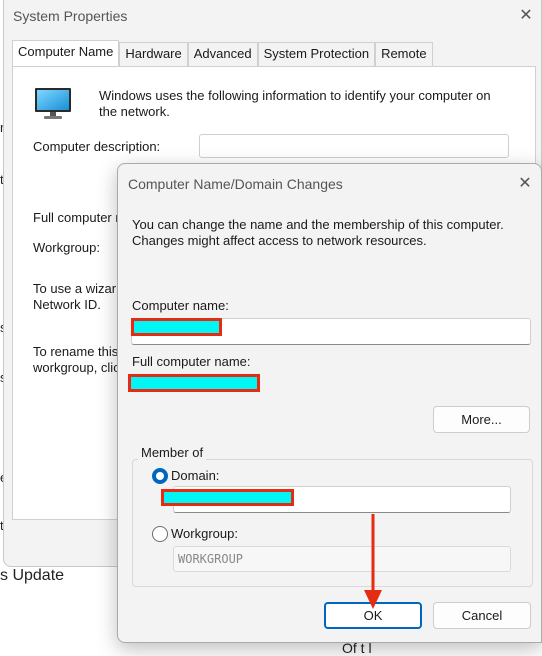  I want to click on network-id-text: To use a wizar Network ID., so click(75, 296).